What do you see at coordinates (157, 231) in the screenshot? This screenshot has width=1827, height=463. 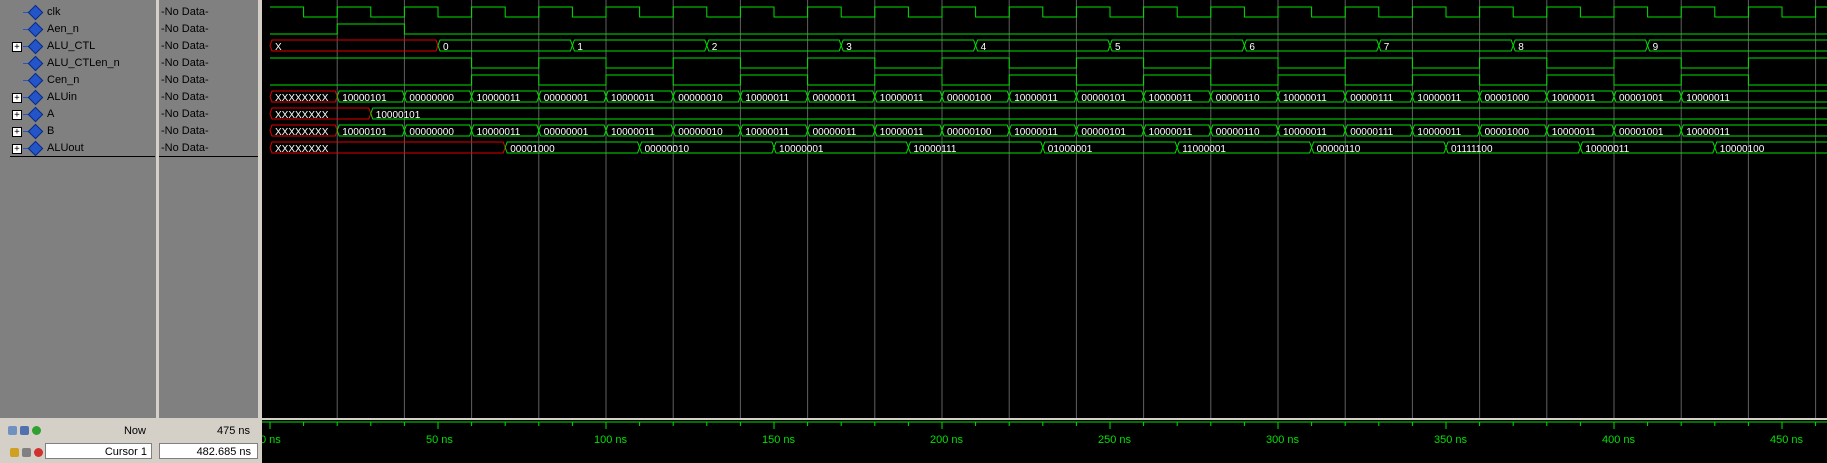 I see `pane-divider` at bounding box center [157, 231].